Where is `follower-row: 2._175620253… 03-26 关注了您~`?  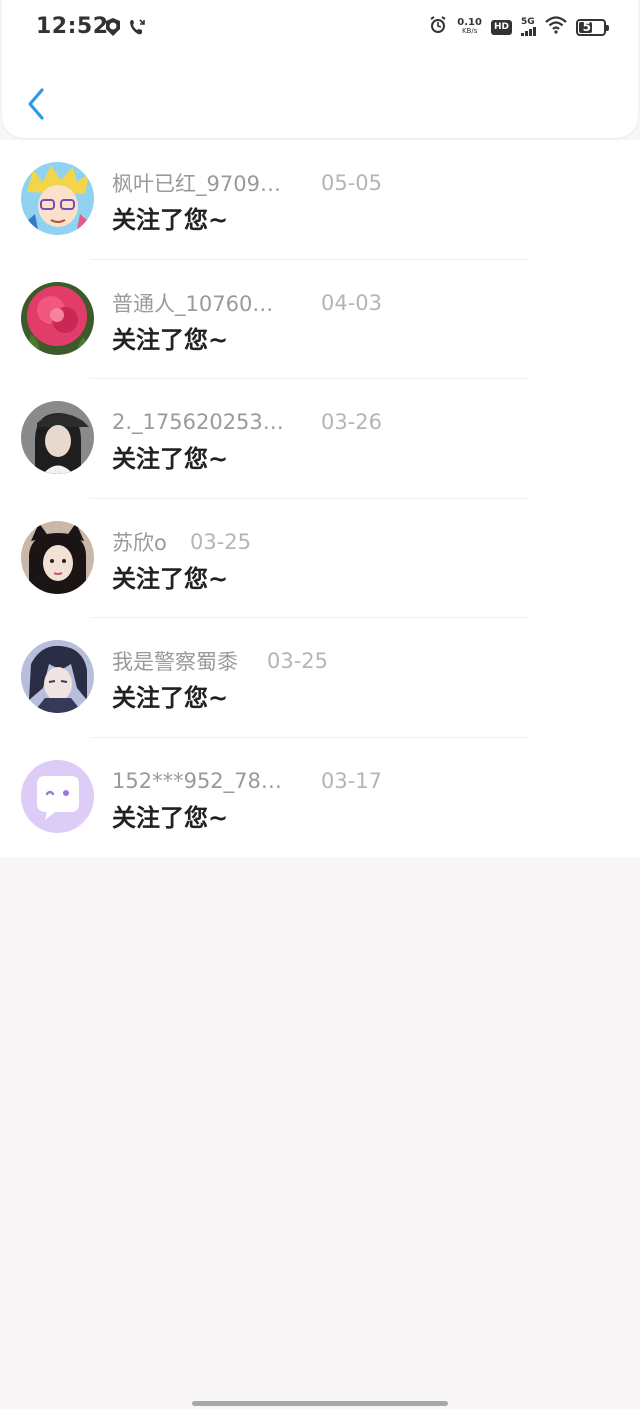 follower-row: 2._175620253… 03-26 关注了您~ is located at coordinates (320, 439).